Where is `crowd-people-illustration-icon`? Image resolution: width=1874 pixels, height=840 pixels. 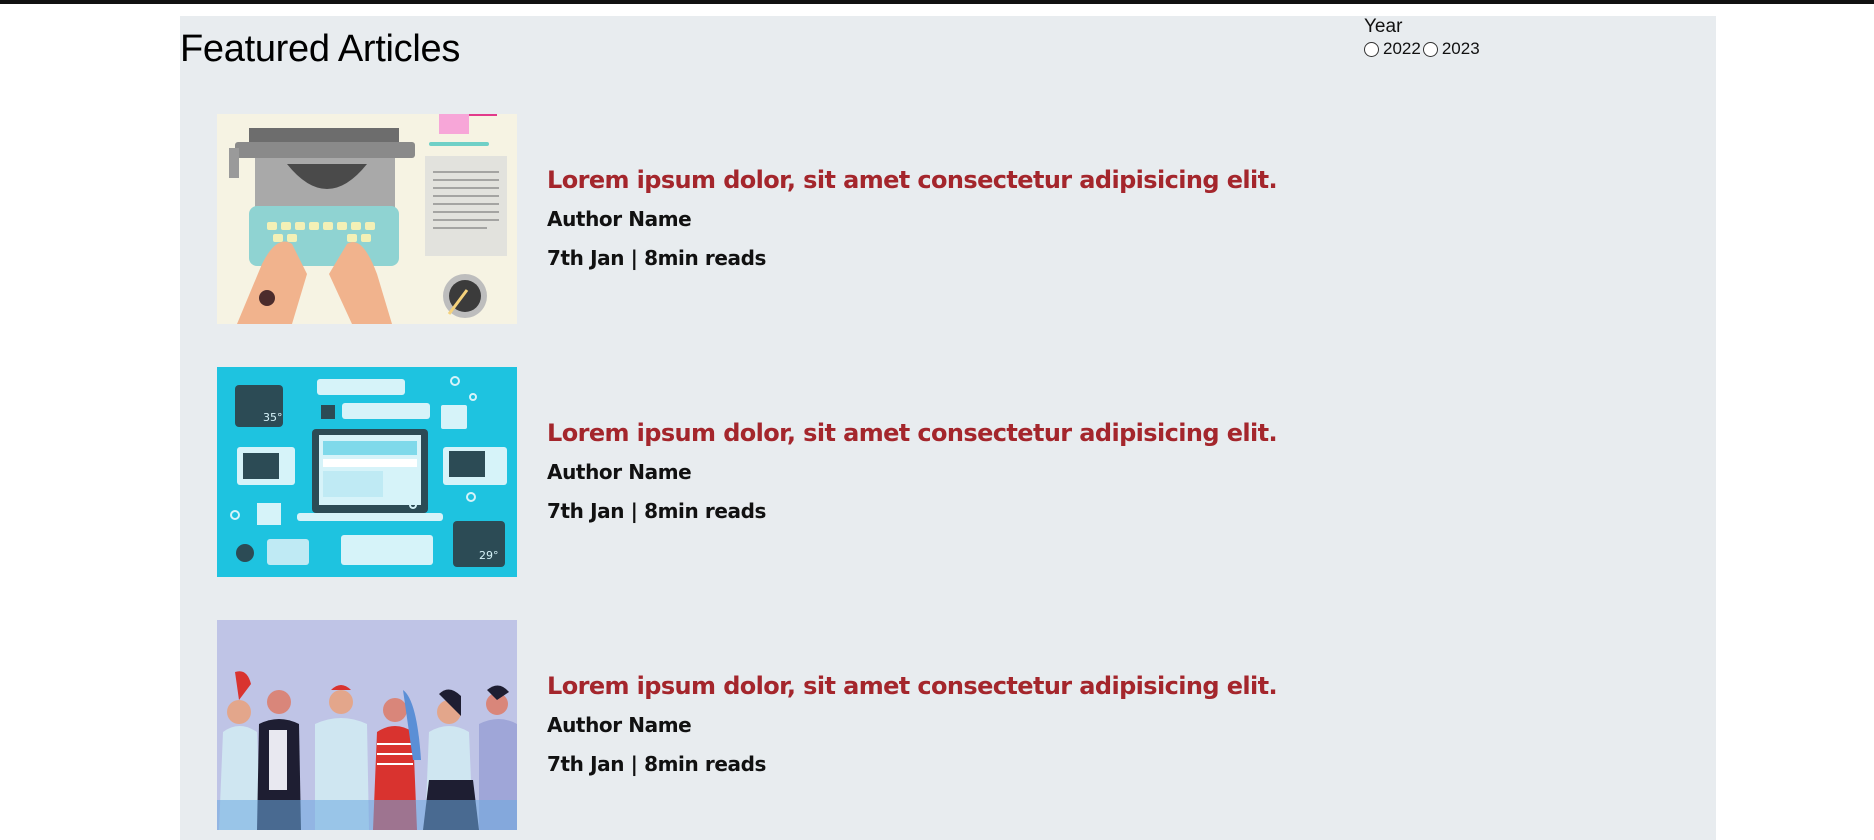 crowd-people-illustration-icon is located at coordinates (367, 725).